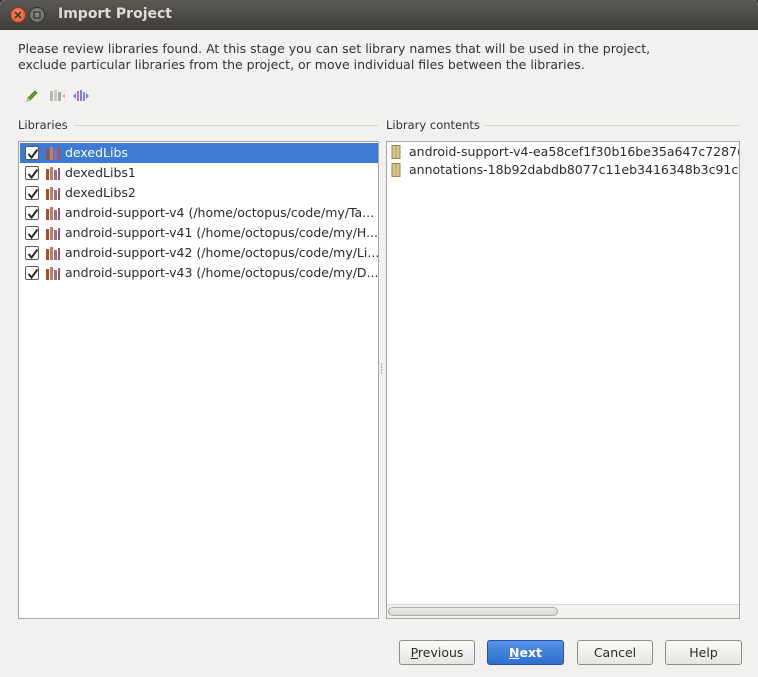 This screenshot has width=758, height=677. Describe the element at coordinates (473, 611) in the screenshot. I see `scrollbar-thumb` at that location.